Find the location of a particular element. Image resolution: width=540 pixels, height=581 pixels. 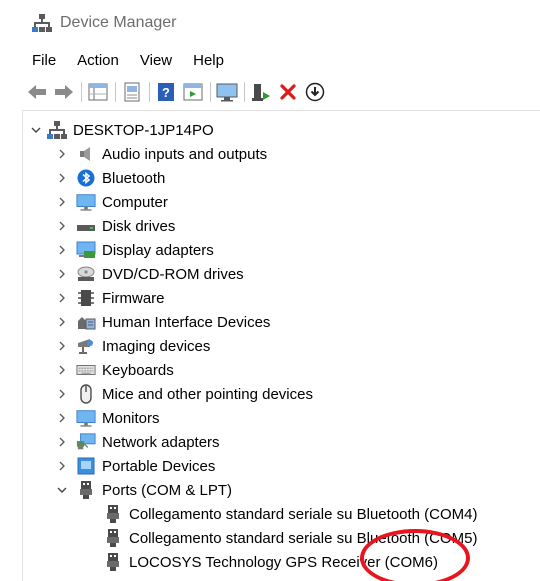

tree-item-display-adapters: Display adapters is located at coordinates (134, 250).